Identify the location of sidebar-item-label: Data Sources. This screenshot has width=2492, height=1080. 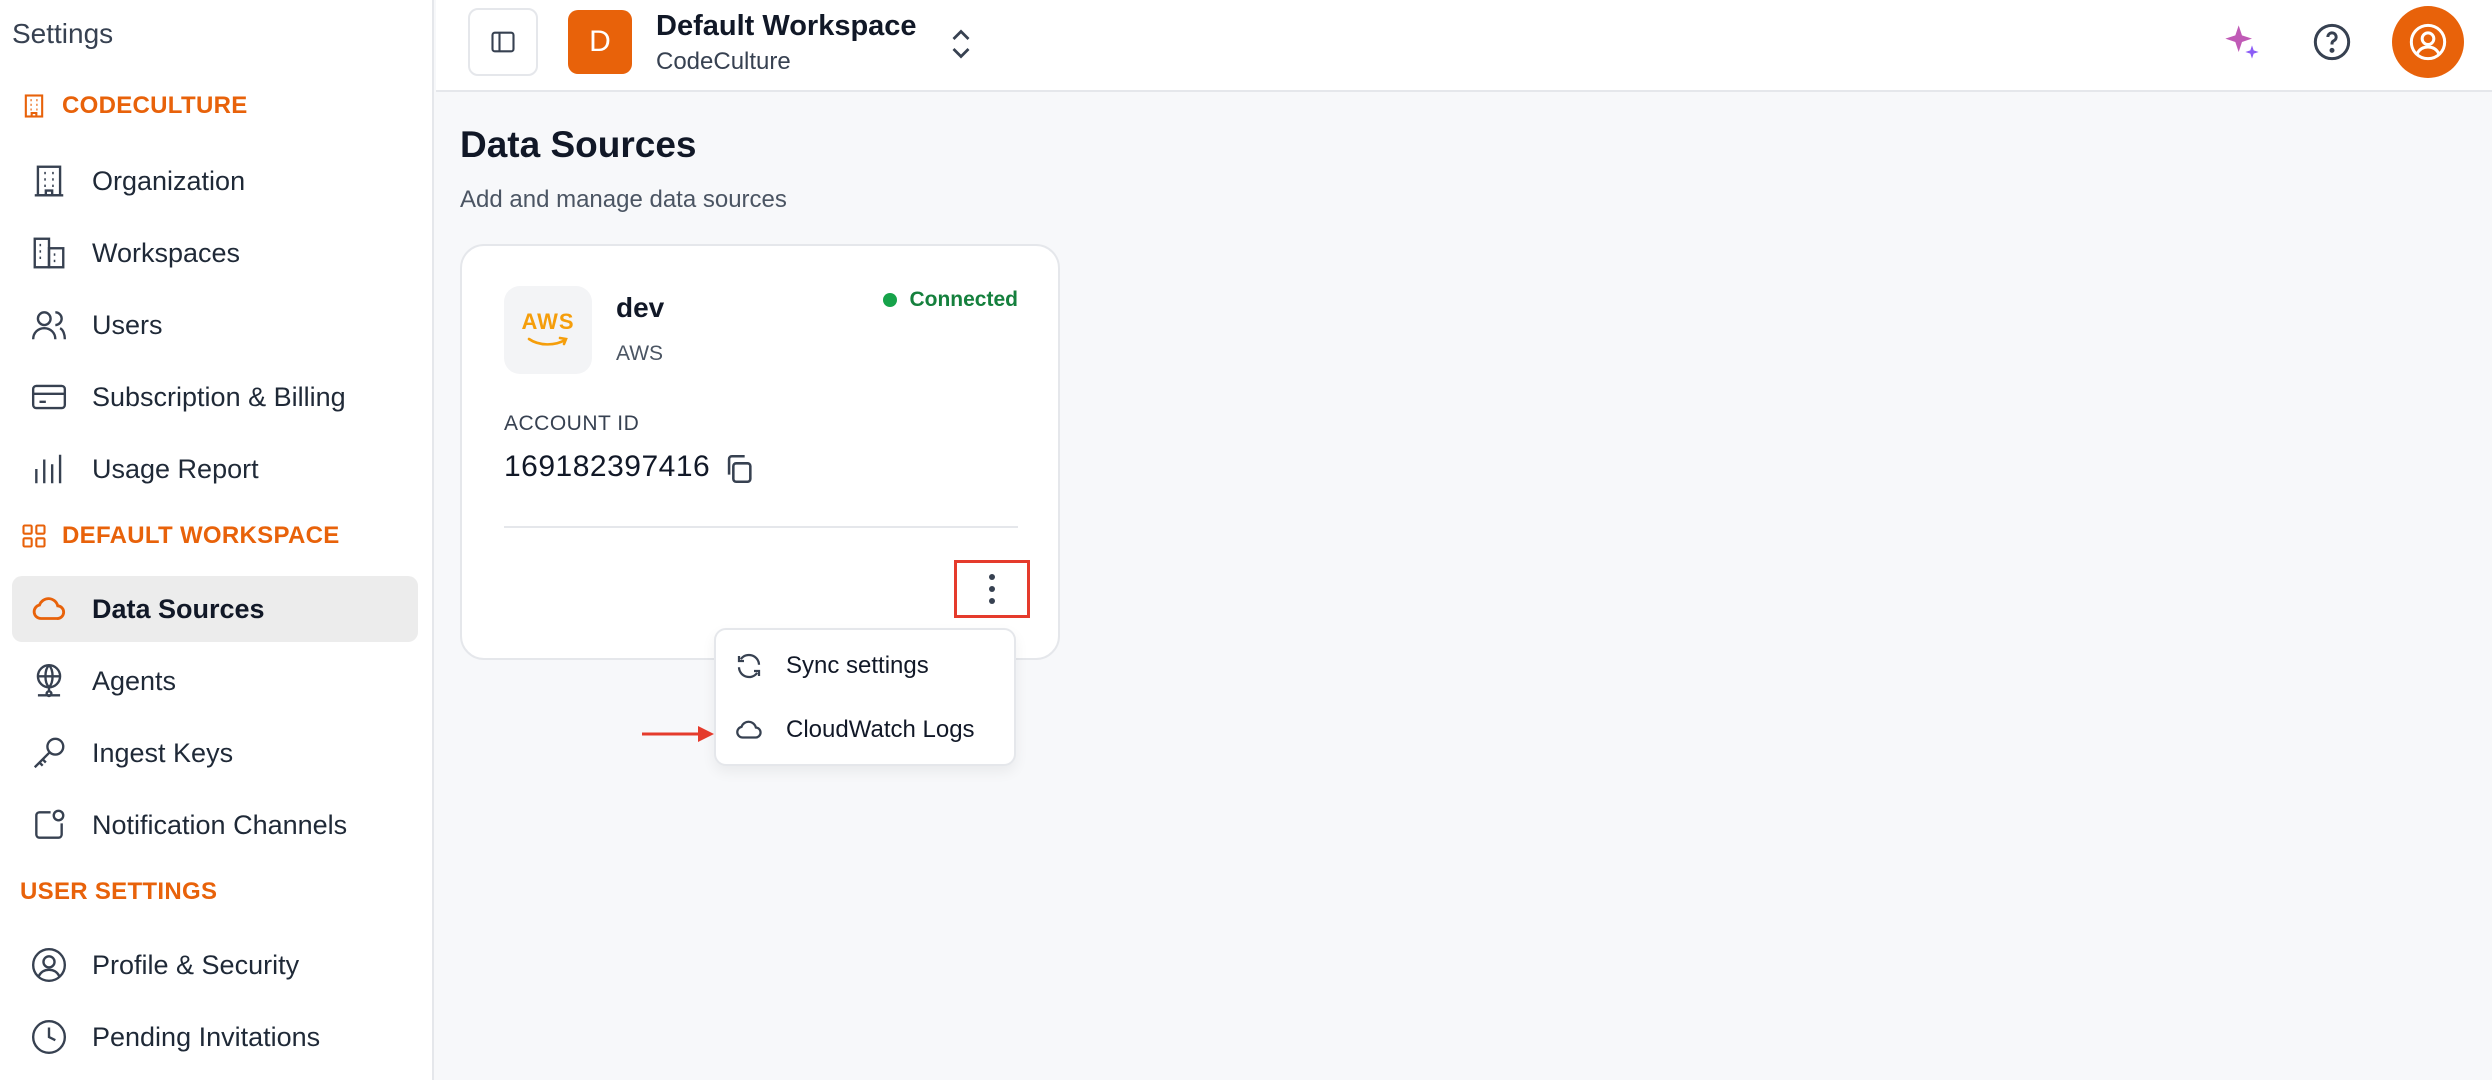
(178, 608).